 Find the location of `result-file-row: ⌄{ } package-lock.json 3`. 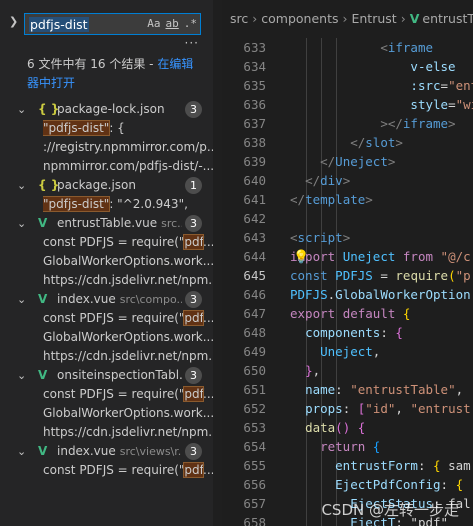

result-file-row: ⌄{ } package-lock.json 3 is located at coordinates (106, 109).